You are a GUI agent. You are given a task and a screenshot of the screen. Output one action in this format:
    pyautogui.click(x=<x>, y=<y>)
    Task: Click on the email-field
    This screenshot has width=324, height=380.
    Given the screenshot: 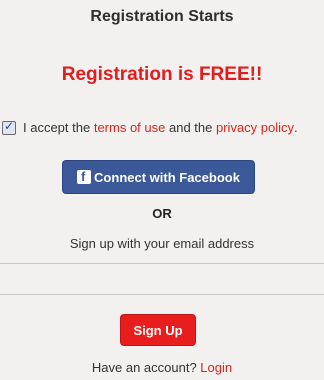 What is the action you would take?
    pyautogui.click(x=162, y=279)
    